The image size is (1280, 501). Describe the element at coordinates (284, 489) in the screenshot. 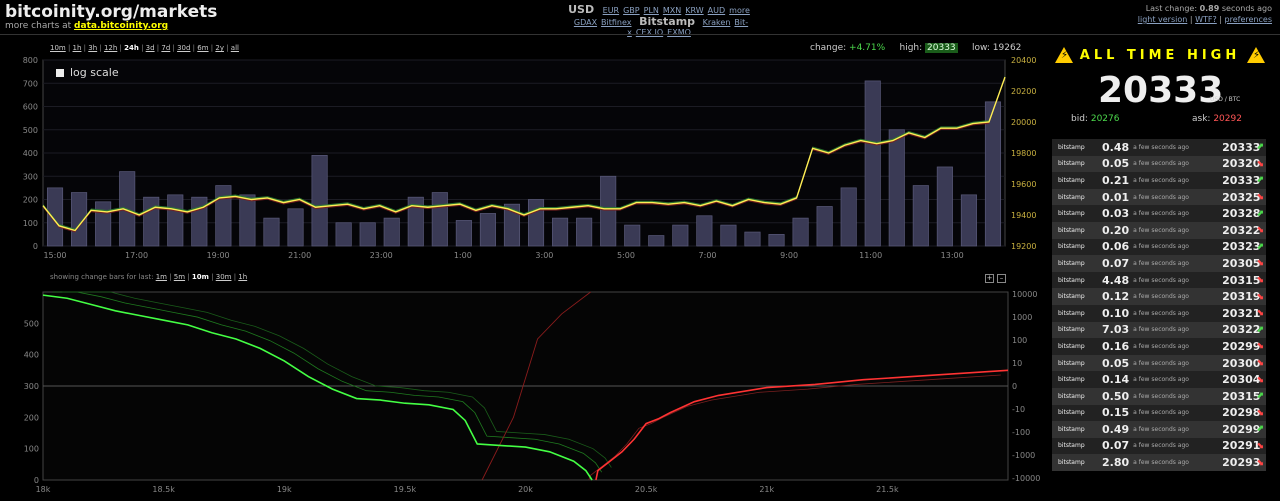

I see `x-axis-tick: 19k` at that location.